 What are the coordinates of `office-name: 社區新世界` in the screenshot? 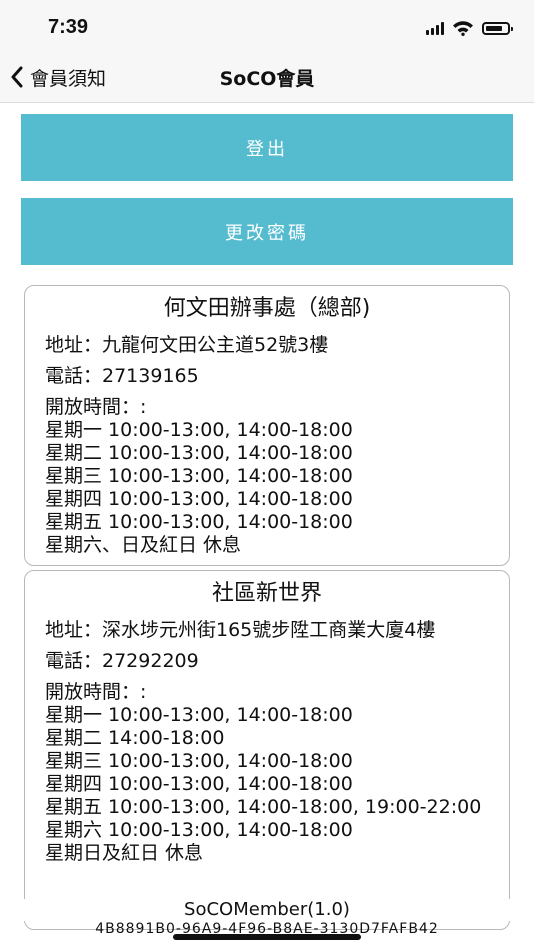 It's located at (266, 593).